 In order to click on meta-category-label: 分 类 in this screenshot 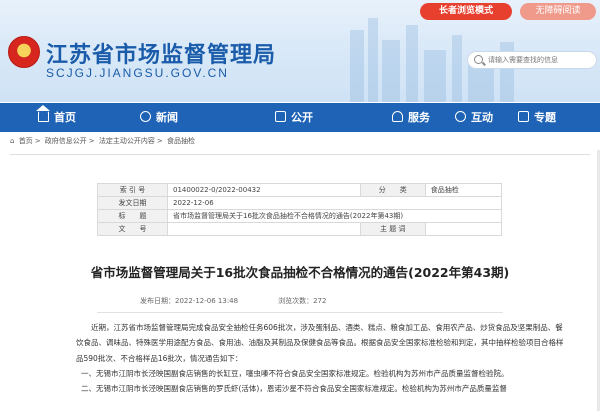, I will do `click(392, 190)`.